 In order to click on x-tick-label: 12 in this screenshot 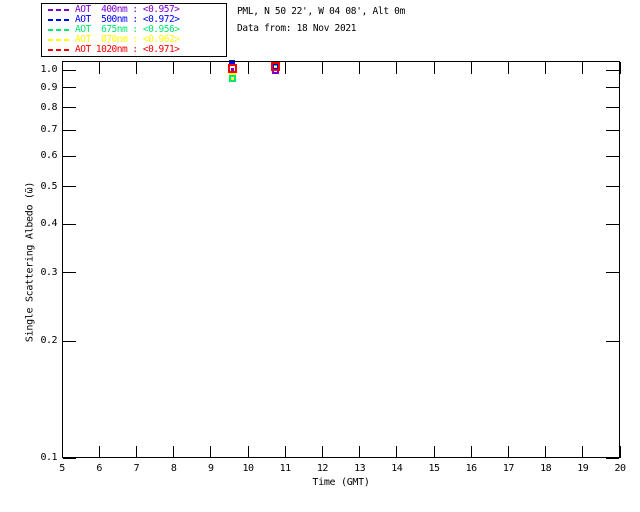, I will do `click(322, 468)`.